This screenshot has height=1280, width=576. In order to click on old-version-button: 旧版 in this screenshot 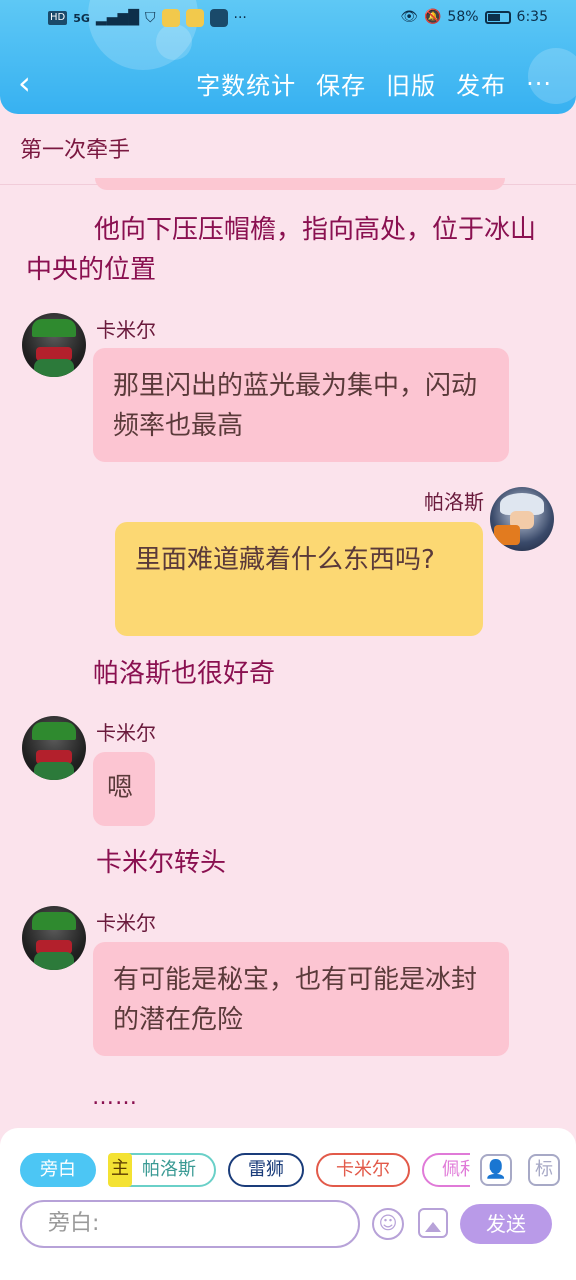, I will do `click(411, 83)`.